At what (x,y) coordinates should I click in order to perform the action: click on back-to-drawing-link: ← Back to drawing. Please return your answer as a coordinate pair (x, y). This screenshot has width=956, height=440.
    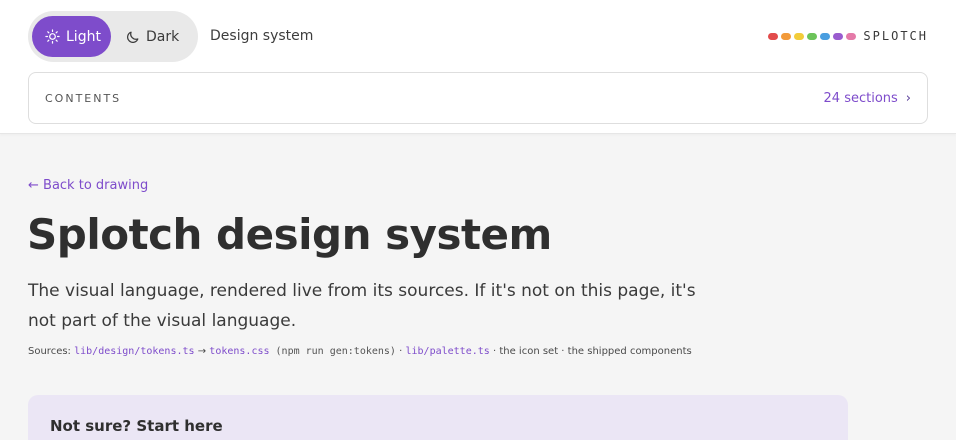
    Looking at the image, I should click on (88, 185).